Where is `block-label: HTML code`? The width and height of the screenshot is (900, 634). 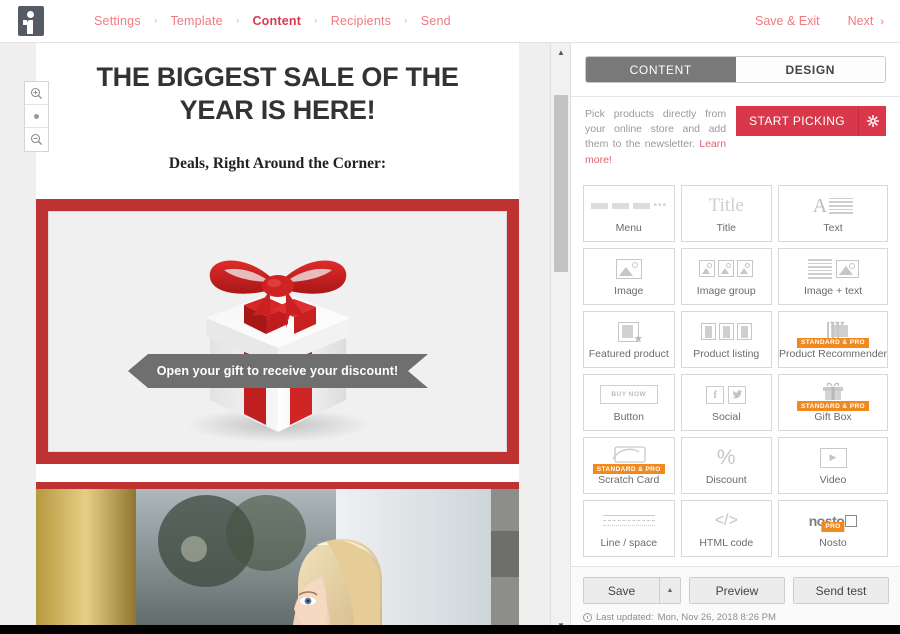
block-label: HTML code is located at coordinates (726, 542).